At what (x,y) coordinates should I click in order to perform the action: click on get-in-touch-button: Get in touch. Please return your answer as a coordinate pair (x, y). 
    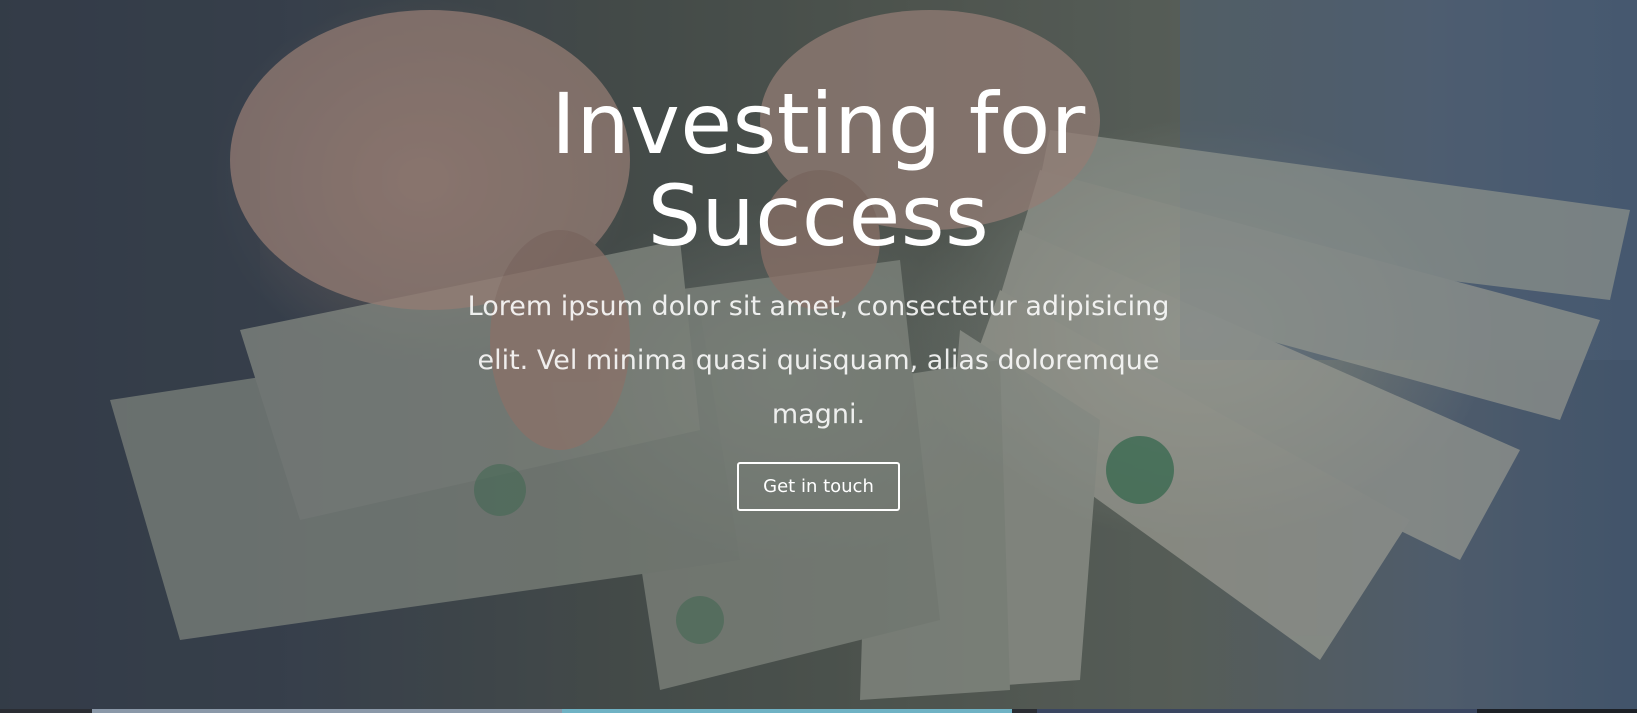
    Looking at the image, I should click on (818, 486).